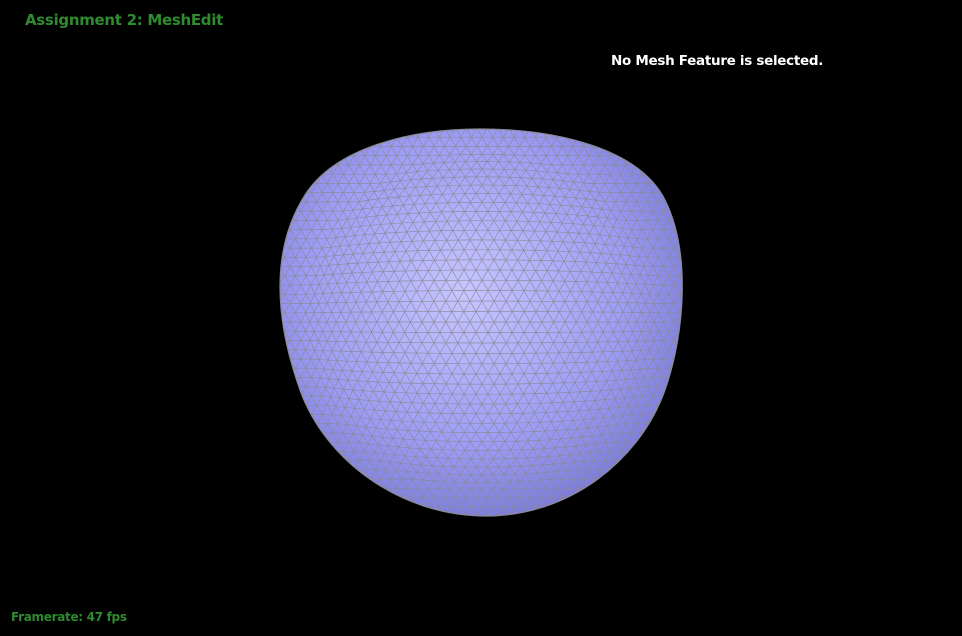 This screenshot has width=962, height=636. What do you see at coordinates (69, 617) in the screenshot?
I see `framerate-readout: Framerate: 47 fps` at bounding box center [69, 617].